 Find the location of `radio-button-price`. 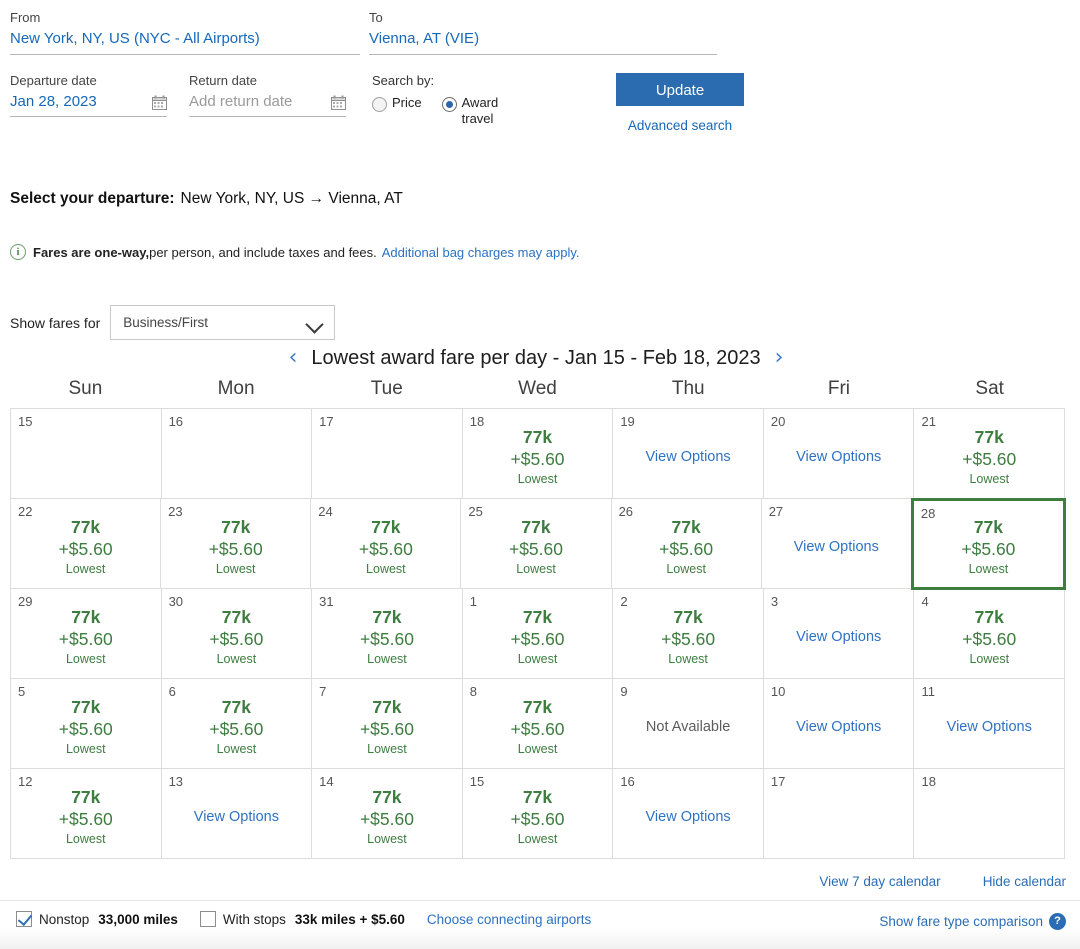

radio-button-price is located at coordinates (379, 104).